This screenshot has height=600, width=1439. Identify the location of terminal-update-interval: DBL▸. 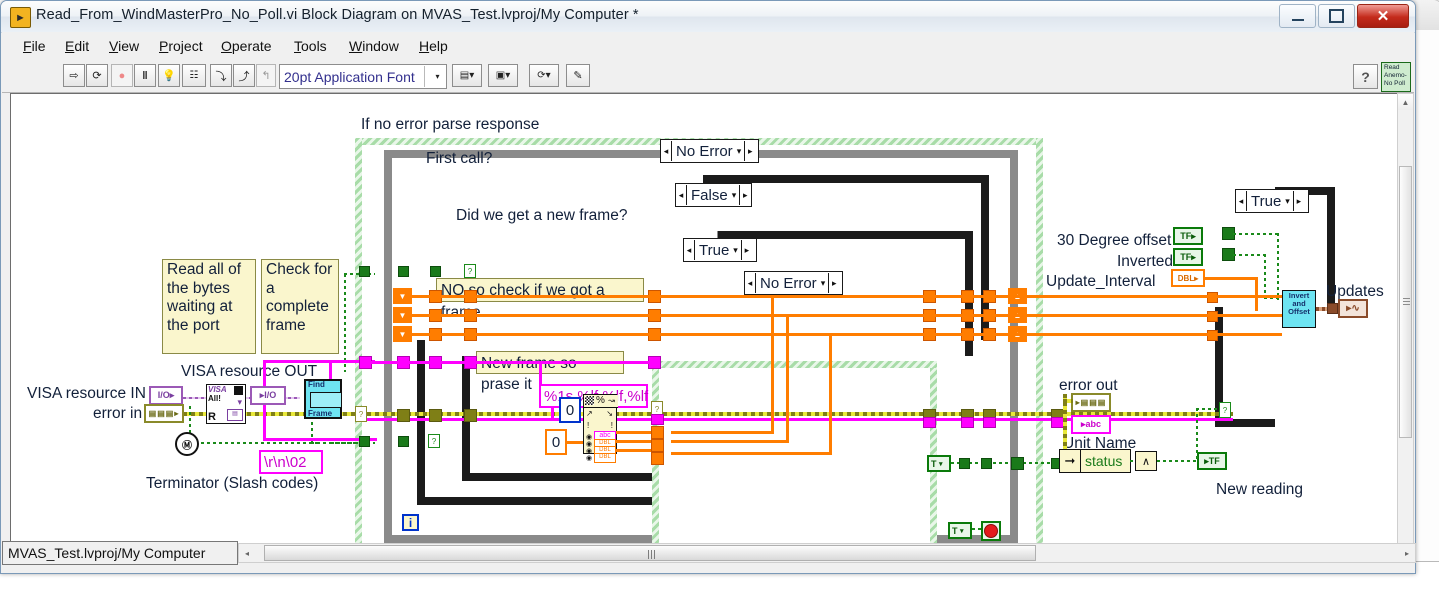
(1188, 278).